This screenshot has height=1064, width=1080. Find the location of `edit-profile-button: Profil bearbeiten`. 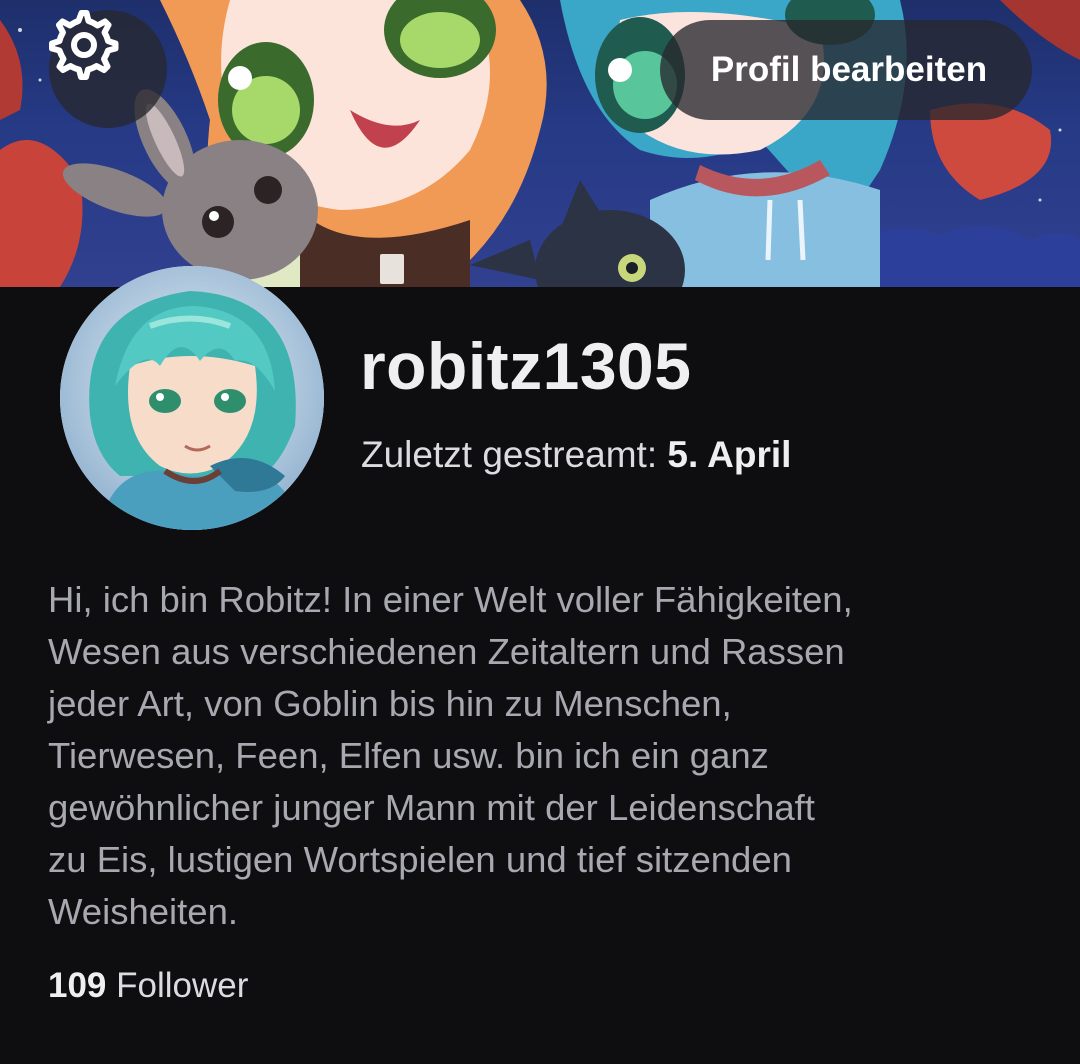

edit-profile-button: Profil bearbeiten is located at coordinates (846, 70).